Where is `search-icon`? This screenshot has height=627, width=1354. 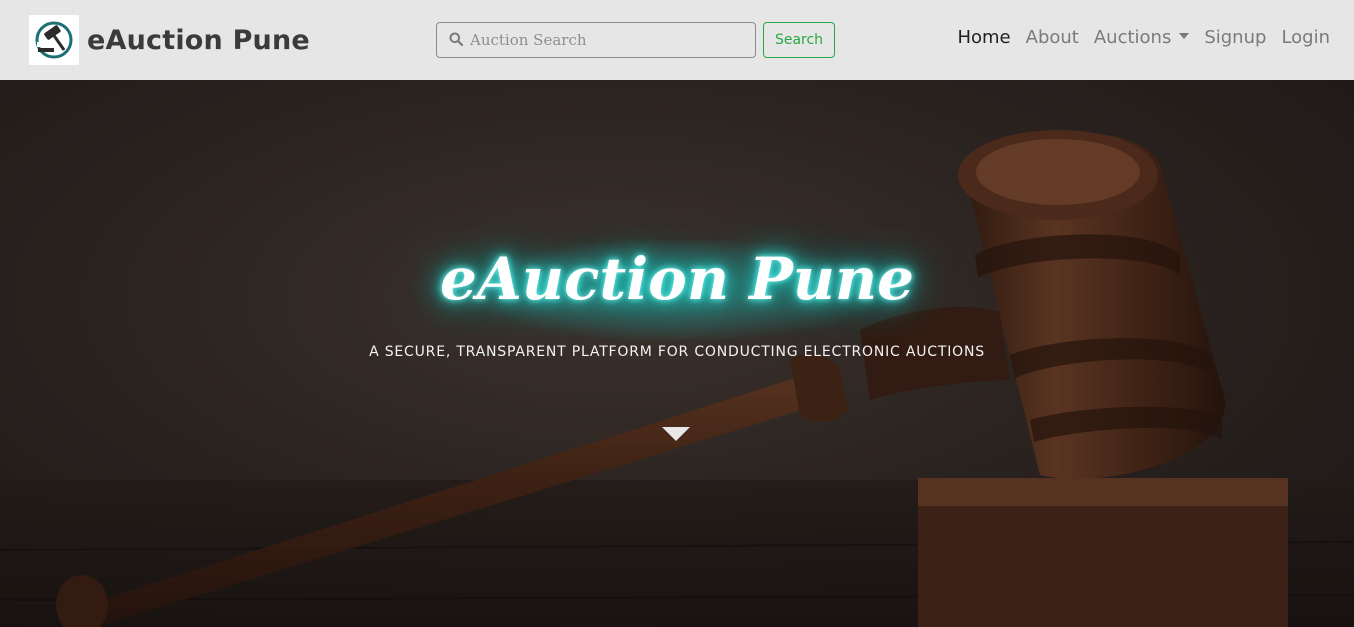 search-icon is located at coordinates (456, 40).